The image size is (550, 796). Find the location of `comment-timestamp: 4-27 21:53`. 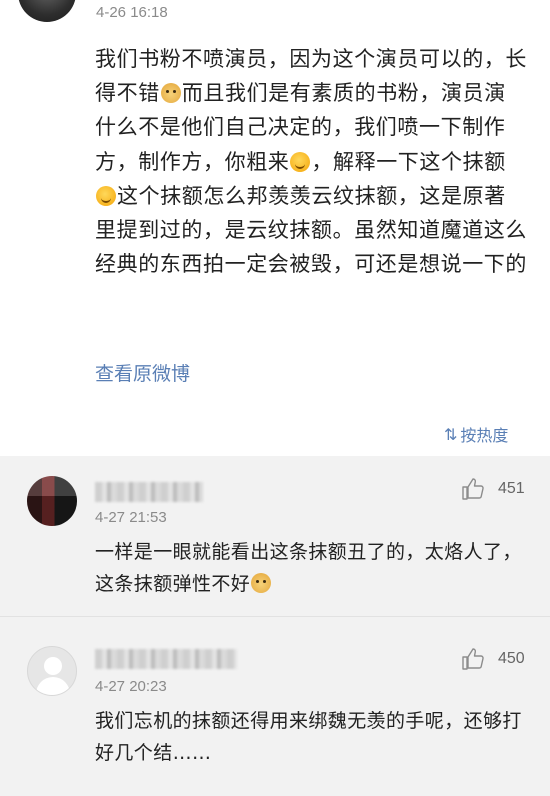

comment-timestamp: 4-27 21:53 is located at coordinates (131, 517).